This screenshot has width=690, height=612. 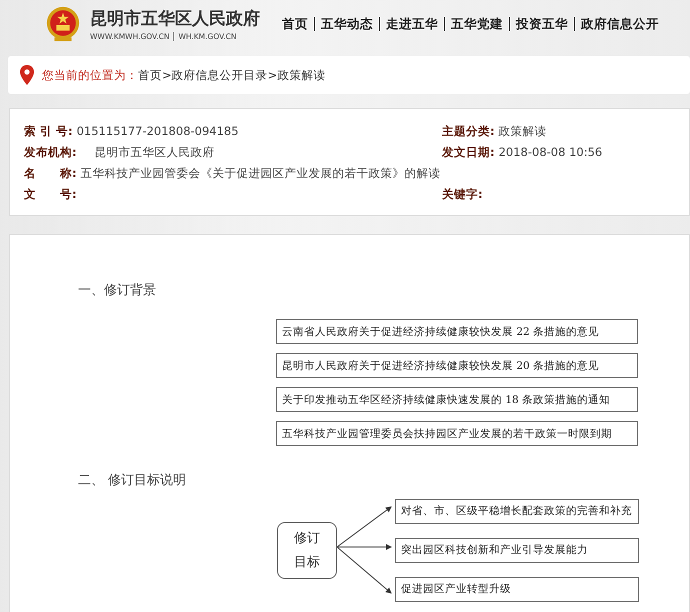 What do you see at coordinates (522, 131) in the screenshot?
I see `field-value: 政策解读` at bounding box center [522, 131].